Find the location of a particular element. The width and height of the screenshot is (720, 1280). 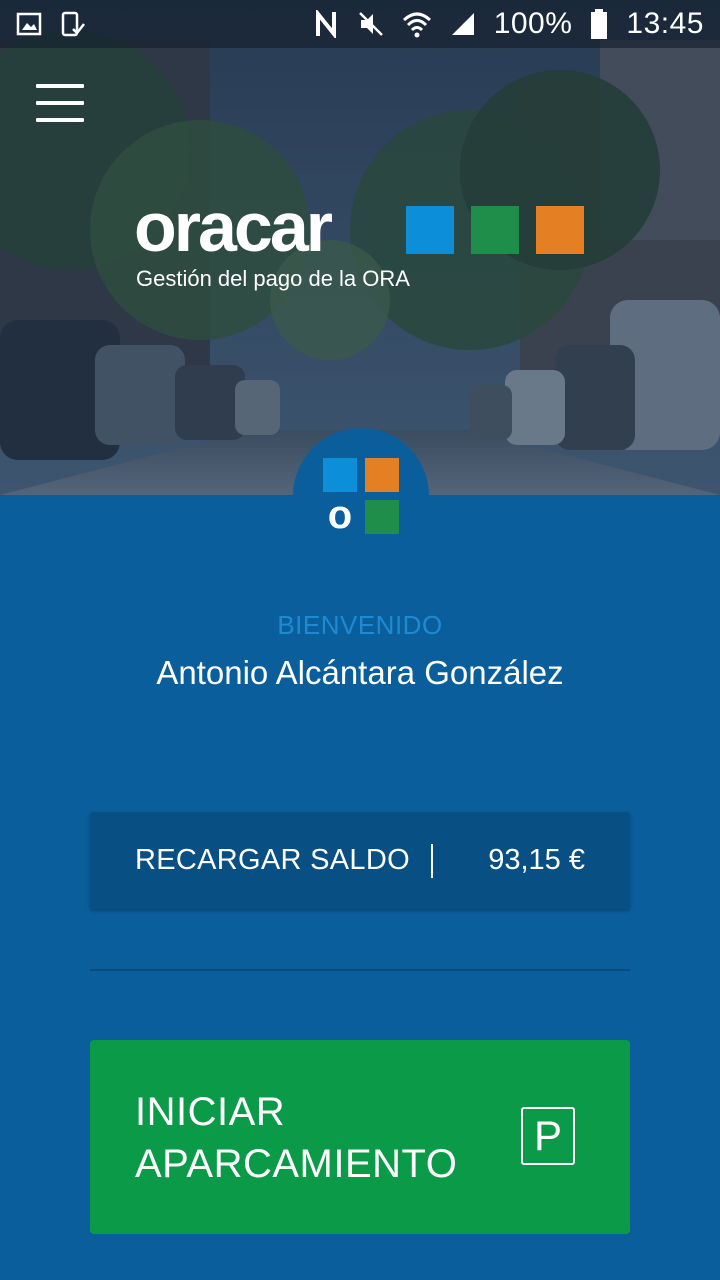

start-parking-label-line2: APARCAMIENTO is located at coordinates (296, 1164).